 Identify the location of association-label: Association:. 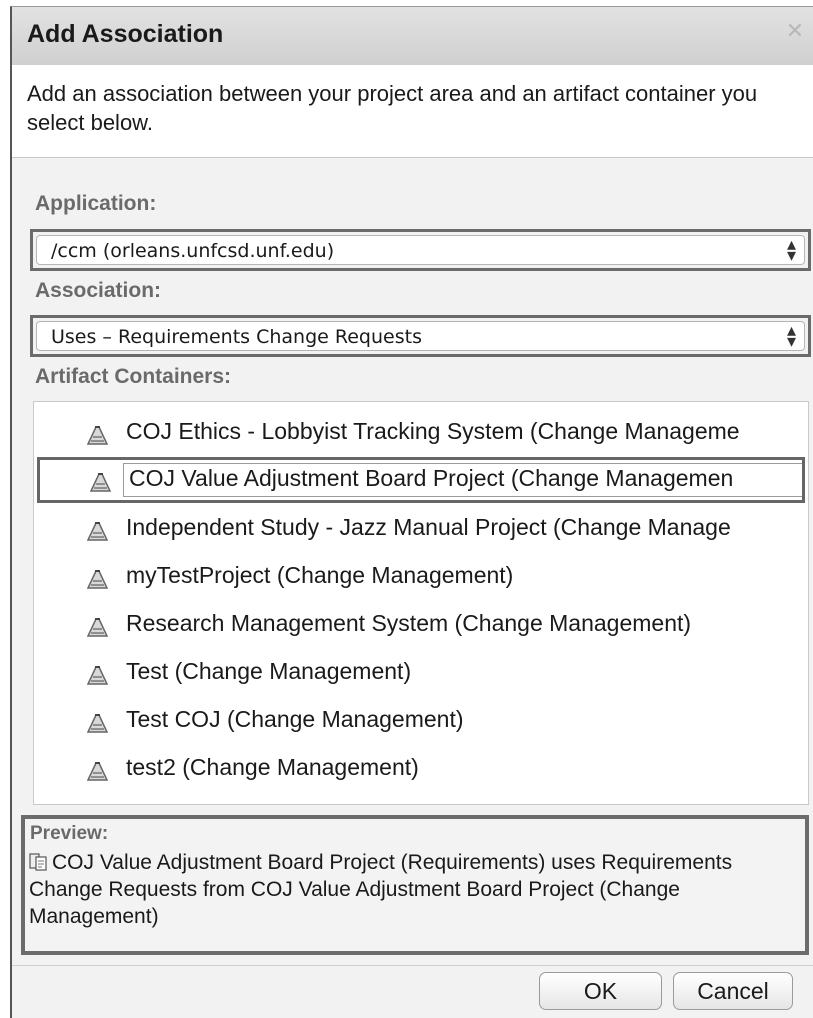
(98, 290).